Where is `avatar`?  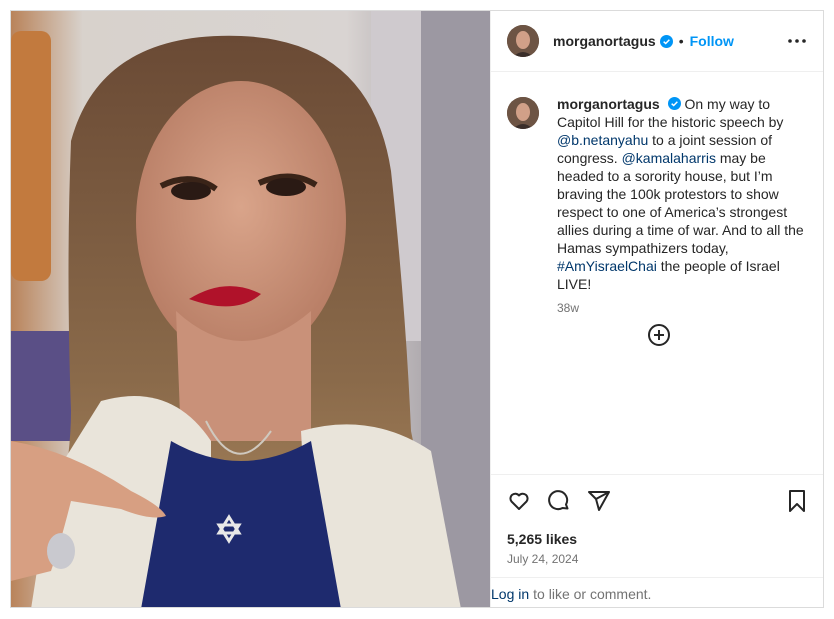
avatar is located at coordinates (523, 41).